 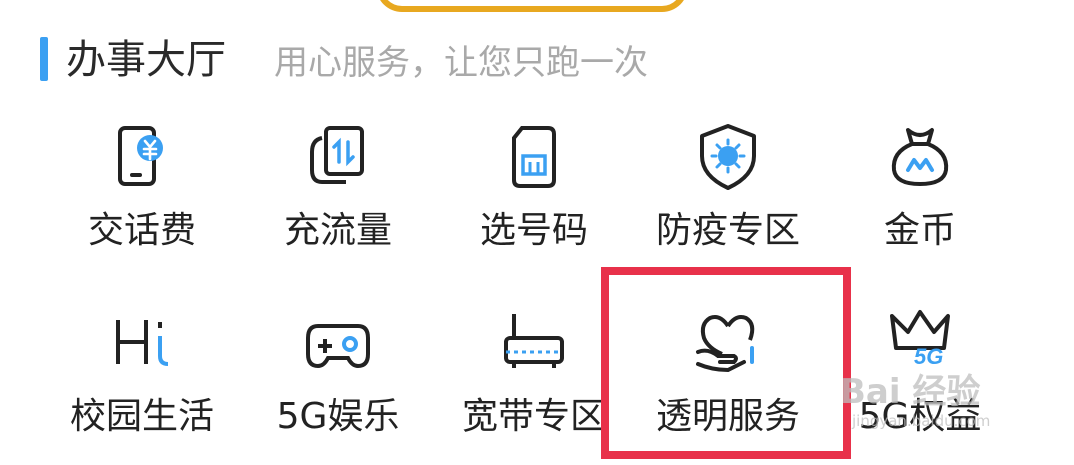 What do you see at coordinates (338, 158) in the screenshot?
I see `data-transfer-icon` at bounding box center [338, 158].